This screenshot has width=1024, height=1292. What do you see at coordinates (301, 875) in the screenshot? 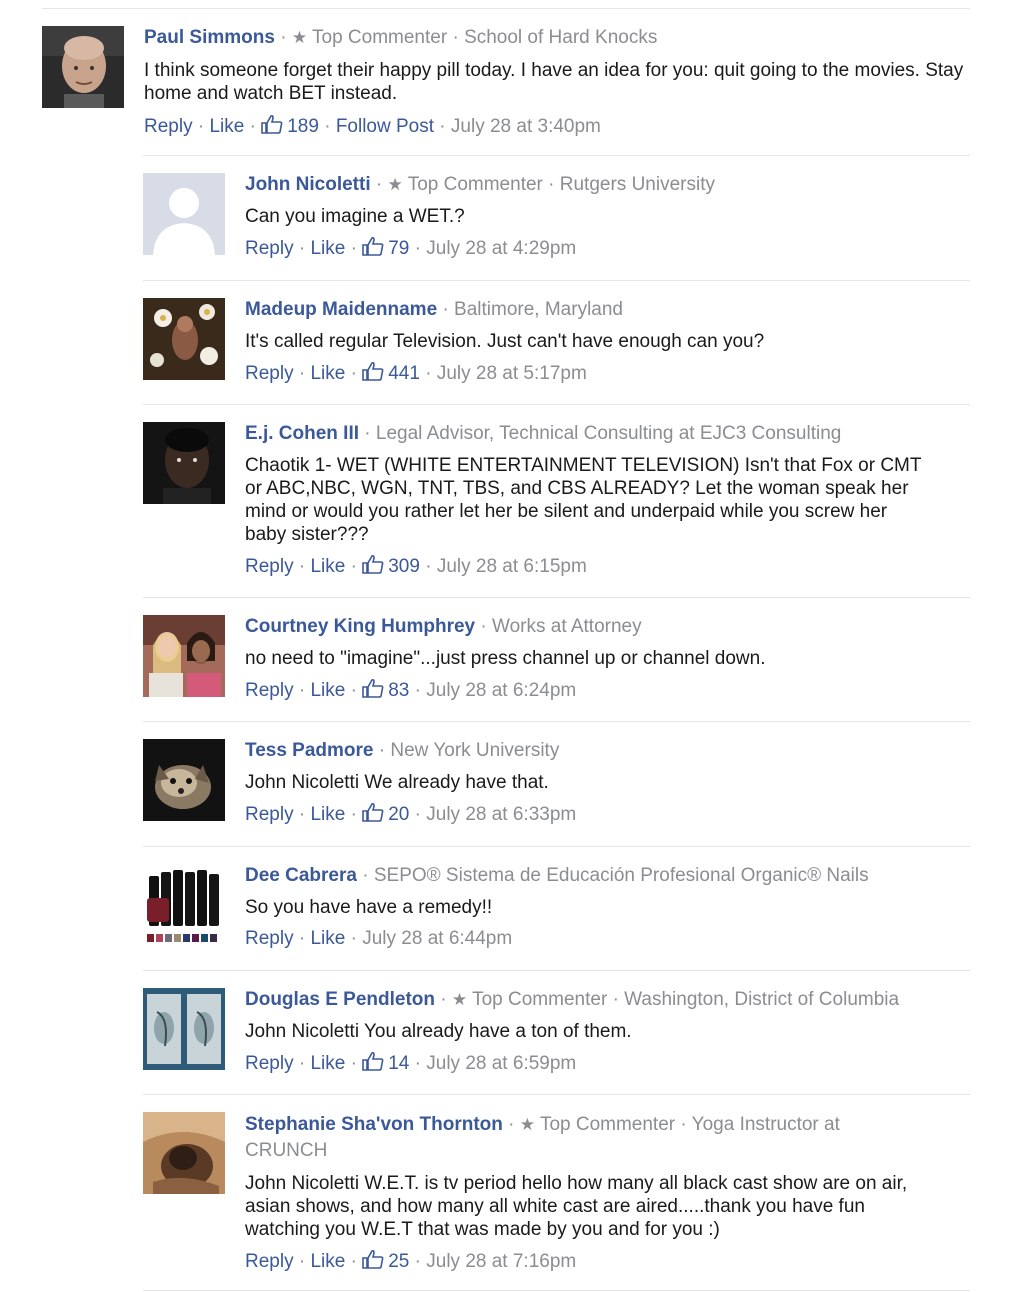
I see `commenter-name: Dee Cabrera` at bounding box center [301, 875].